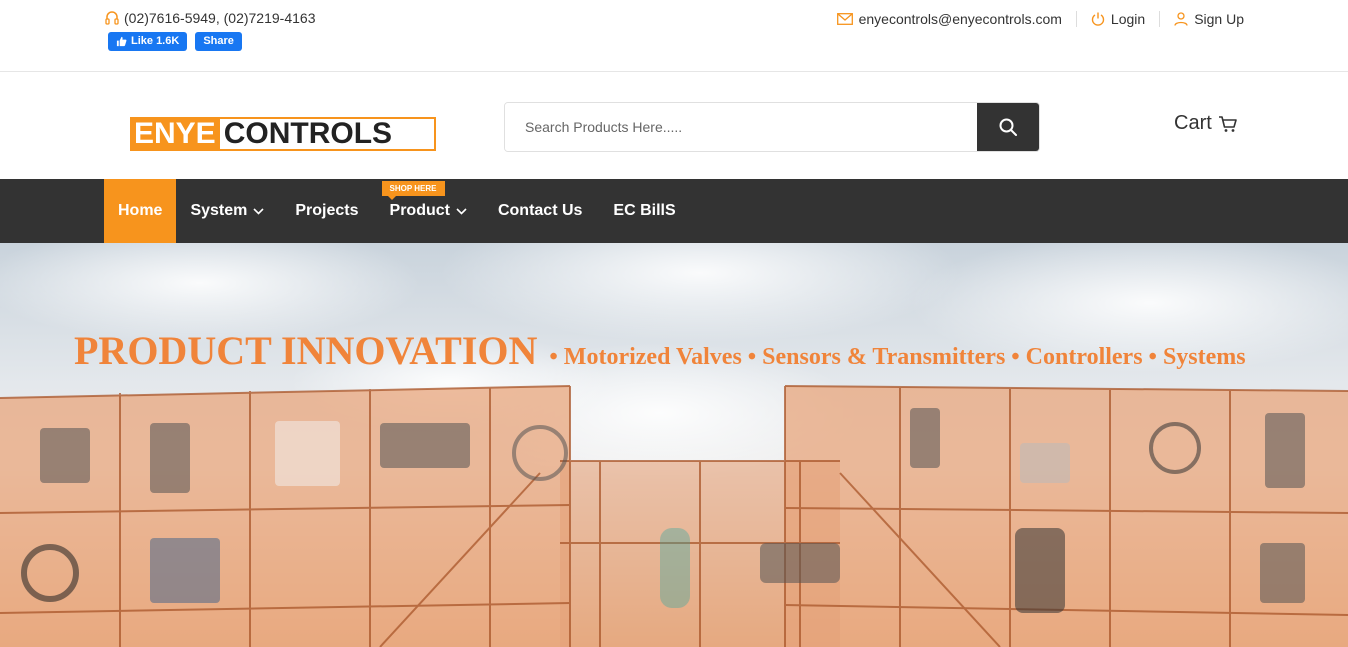 Image resolution: width=1348 pixels, height=647 pixels. I want to click on facebook-widgets: Like 1.6K Share, so click(175, 41).